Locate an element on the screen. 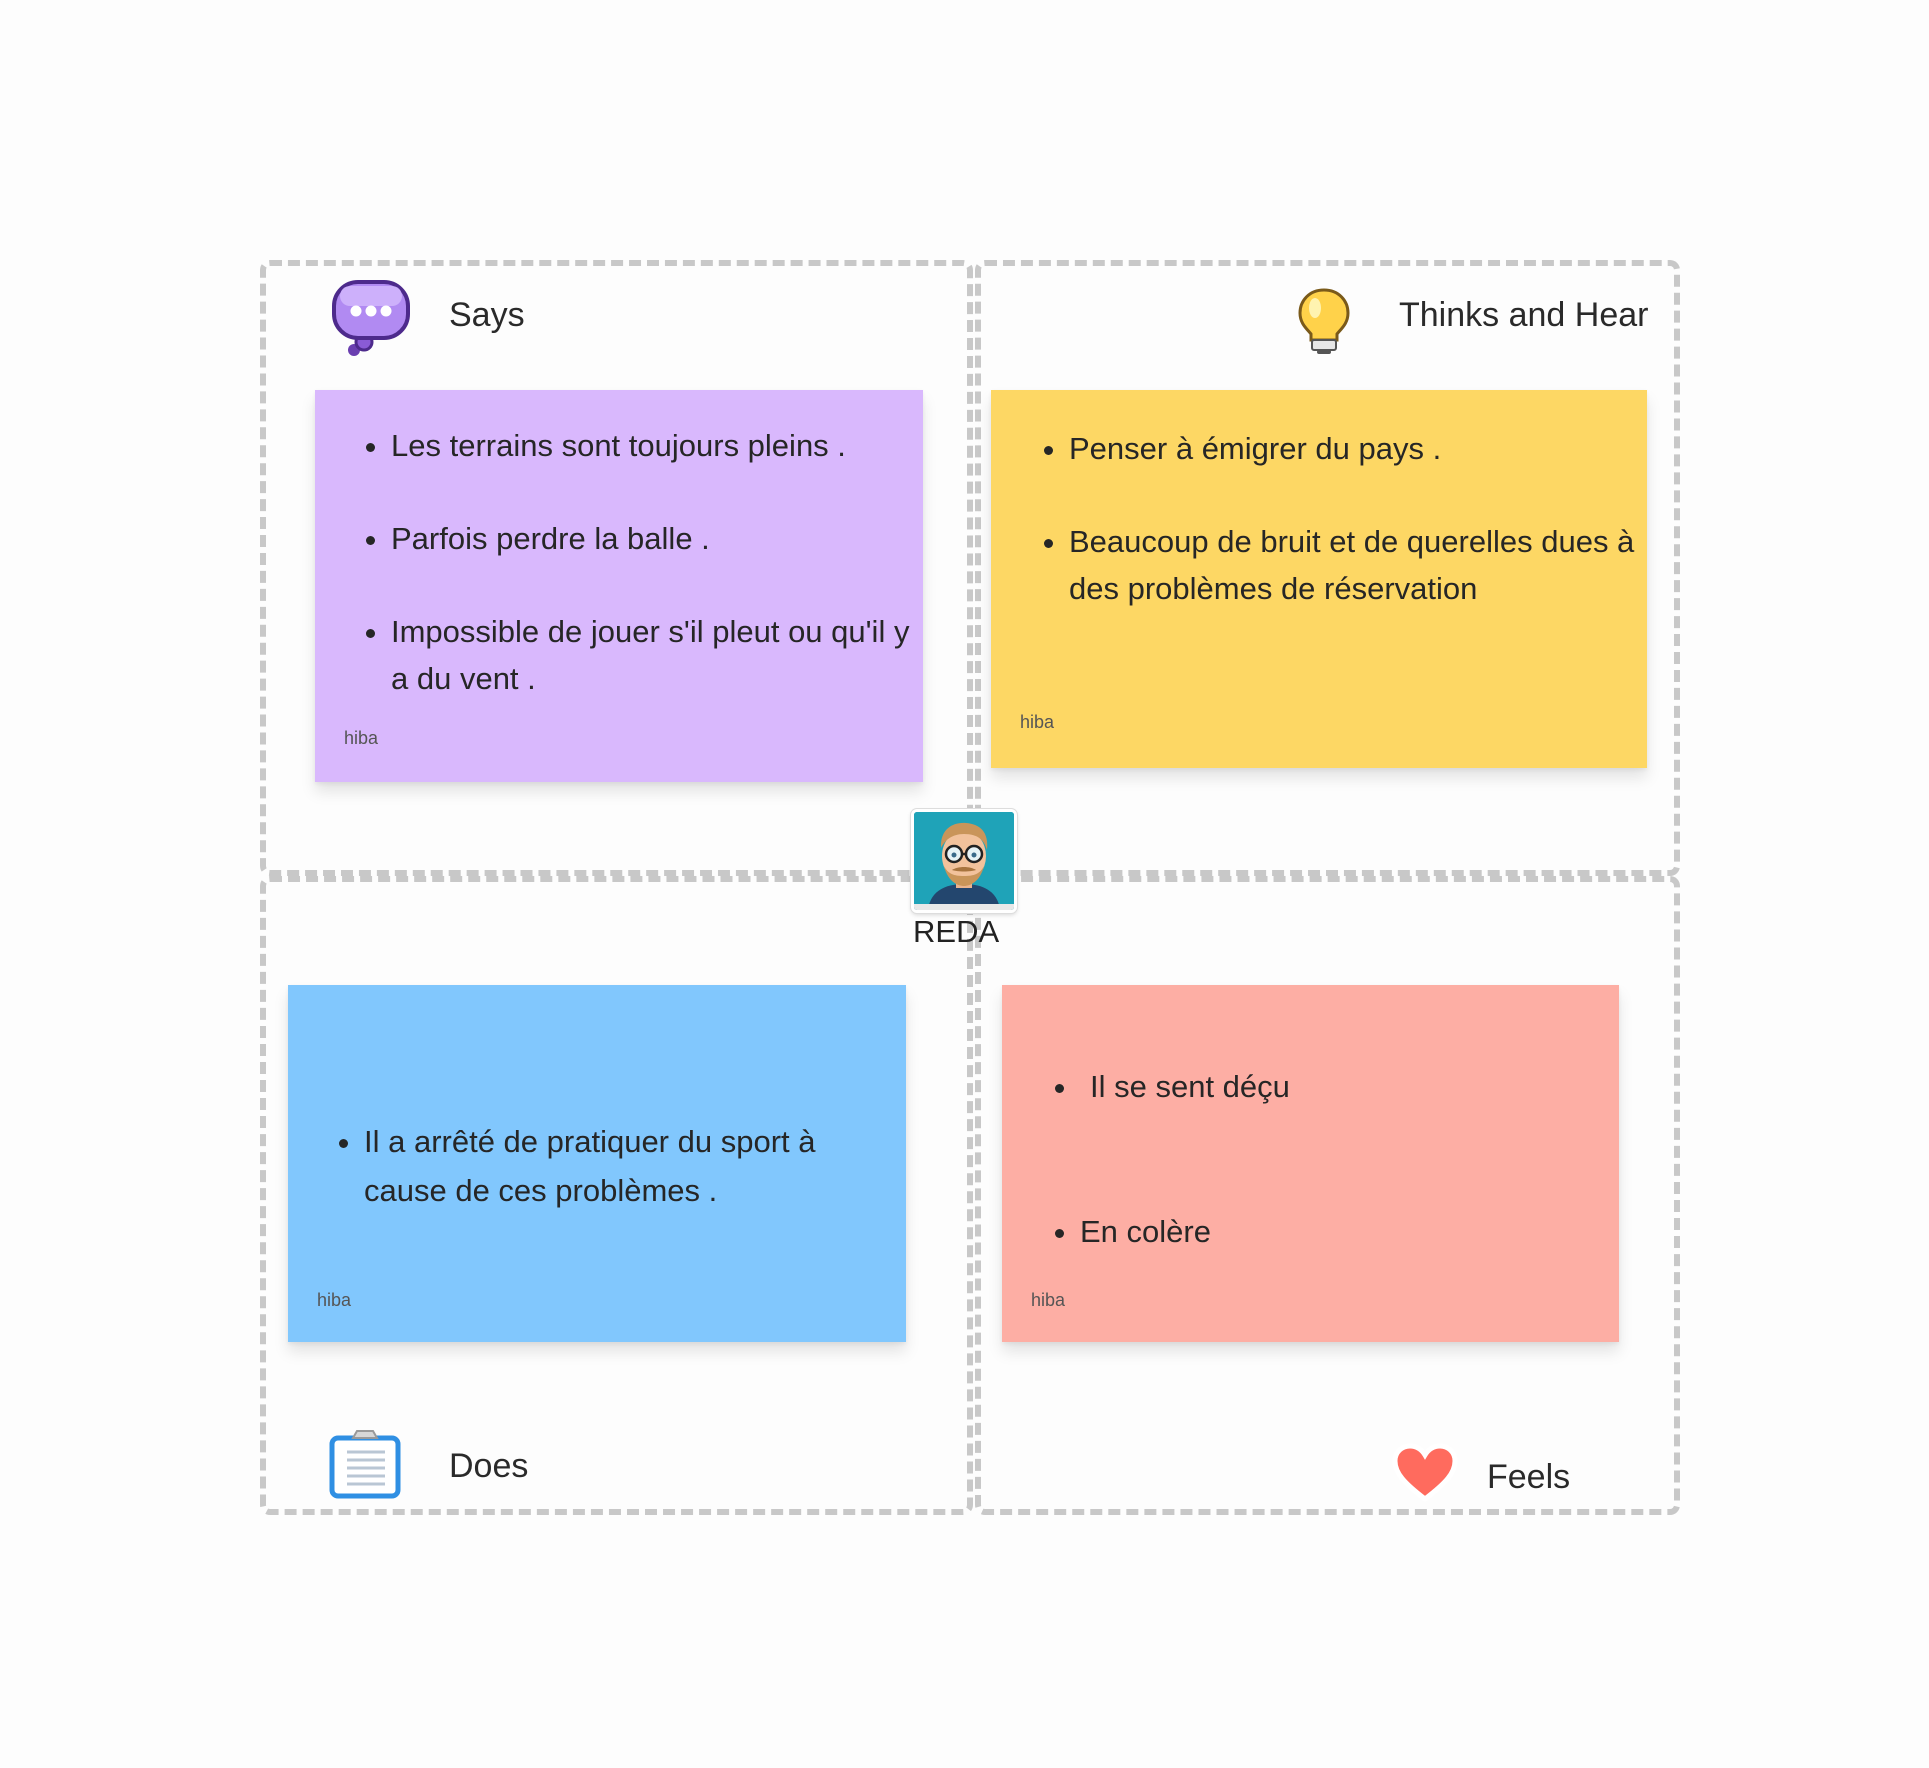 This screenshot has height=1768, width=1929. list-item: Penser à émigrer du pays . is located at coordinates (1358, 448).